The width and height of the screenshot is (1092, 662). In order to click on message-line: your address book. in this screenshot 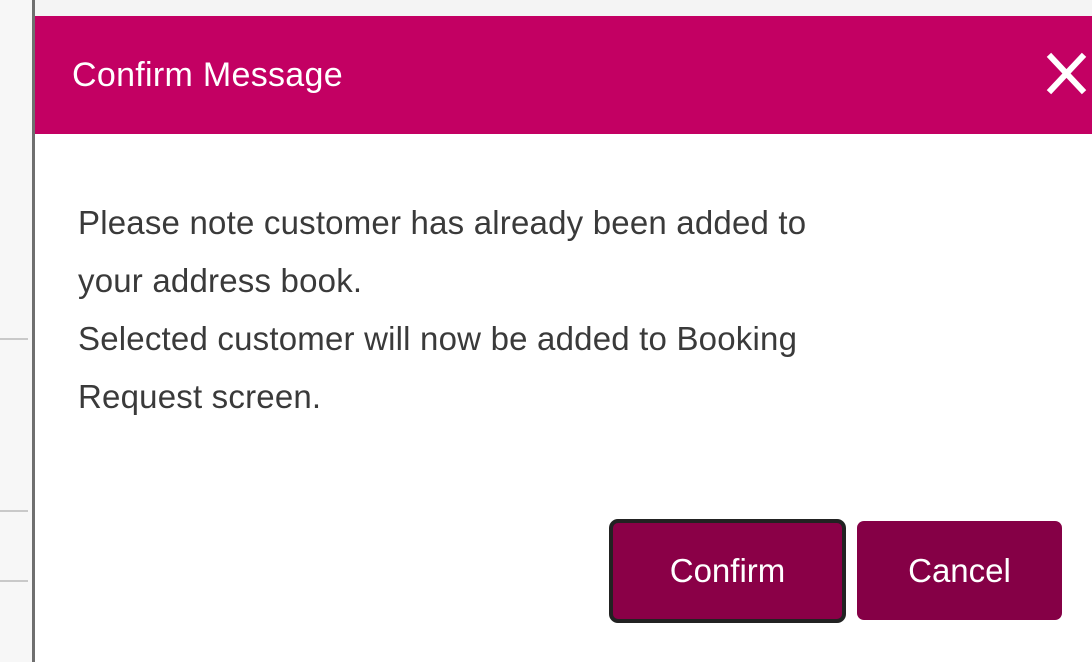, I will do `click(220, 280)`.